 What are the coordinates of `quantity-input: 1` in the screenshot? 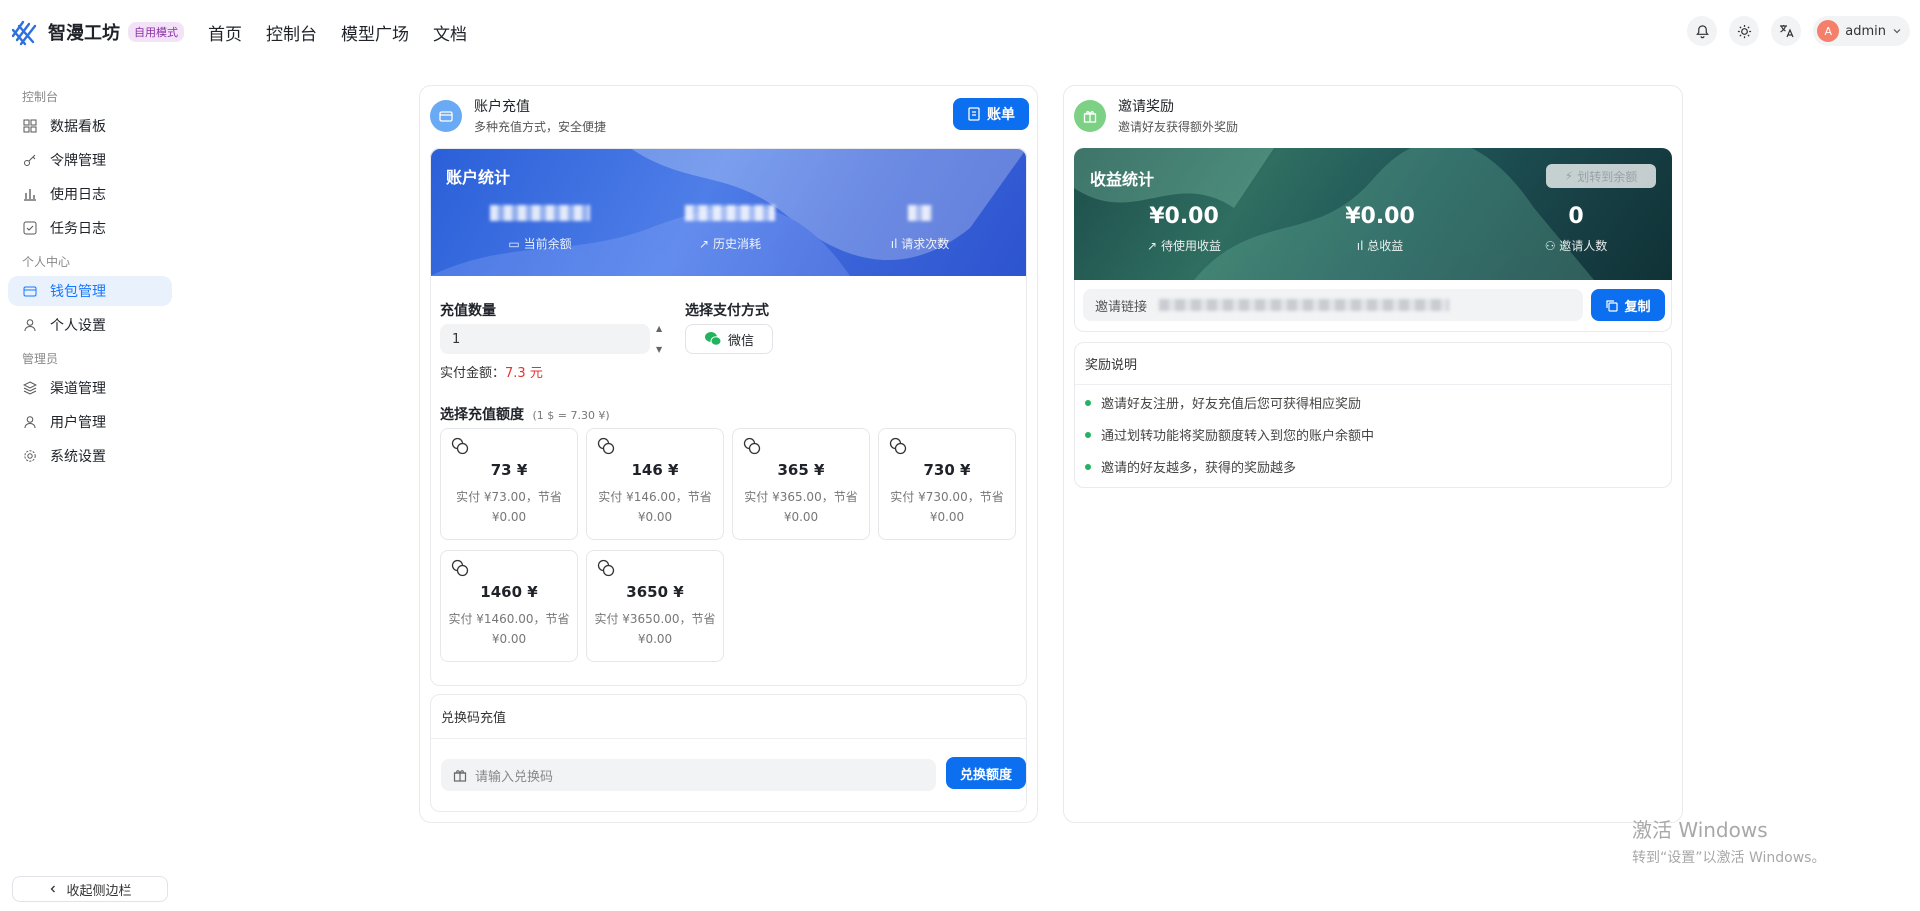 It's located at (545, 339).